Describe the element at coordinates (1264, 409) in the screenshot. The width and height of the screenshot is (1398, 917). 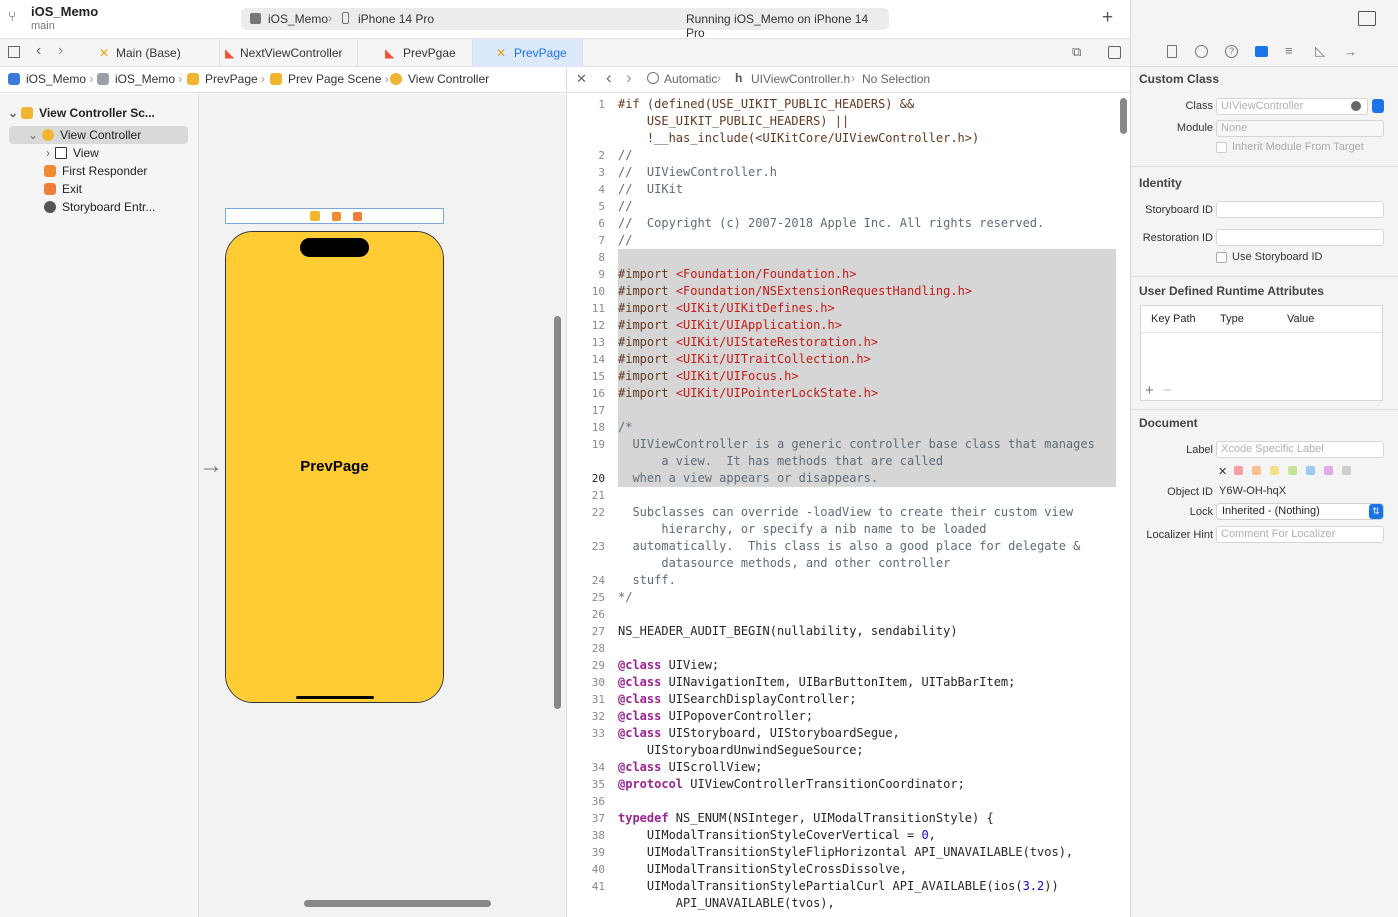
I see `divider` at that location.